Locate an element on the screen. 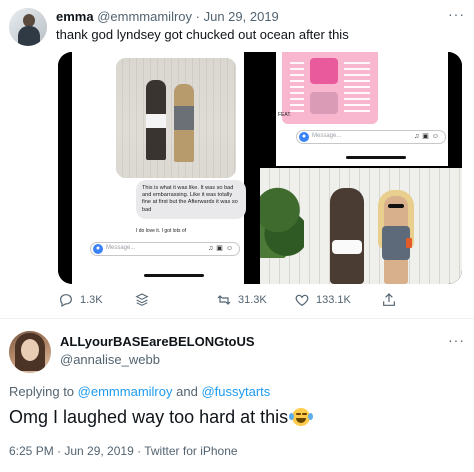 The height and width of the screenshot is (472, 474). divider is located at coordinates (237, 318).